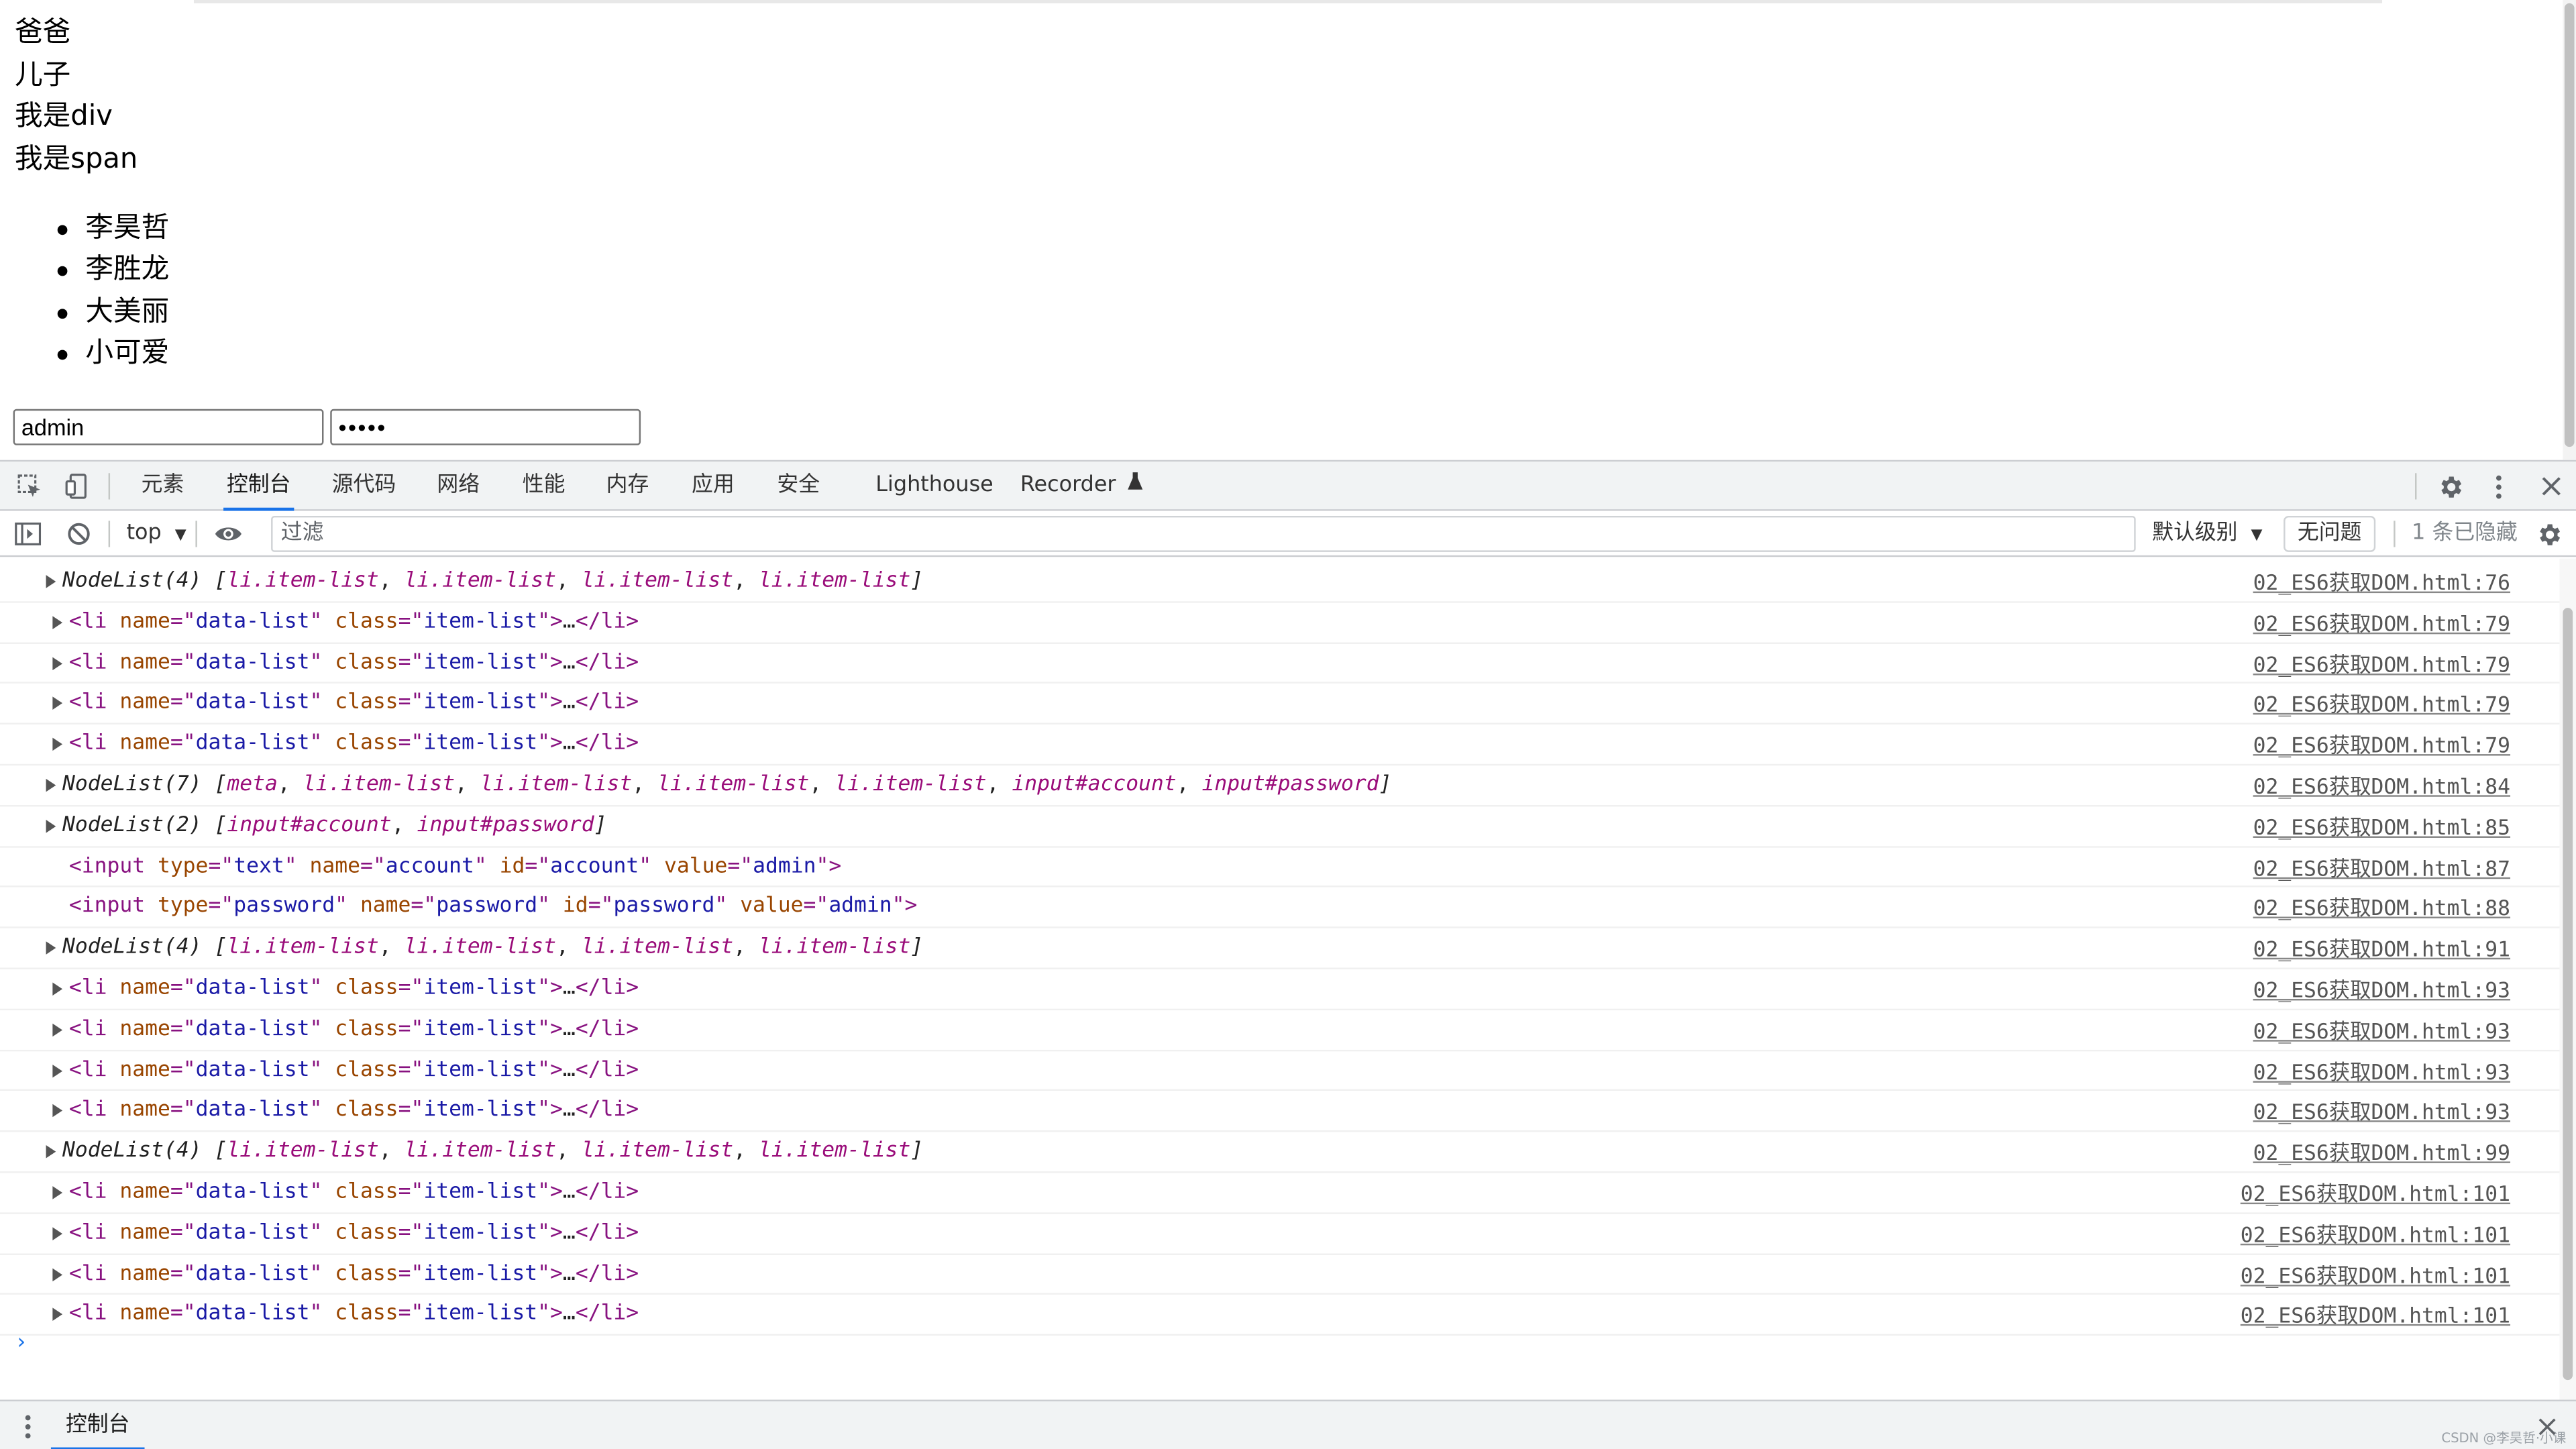  What do you see at coordinates (2381, 1151) in the screenshot?
I see `source-link: 02_ES6获取DOM.html:99` at bounding box center [2381, 1151].